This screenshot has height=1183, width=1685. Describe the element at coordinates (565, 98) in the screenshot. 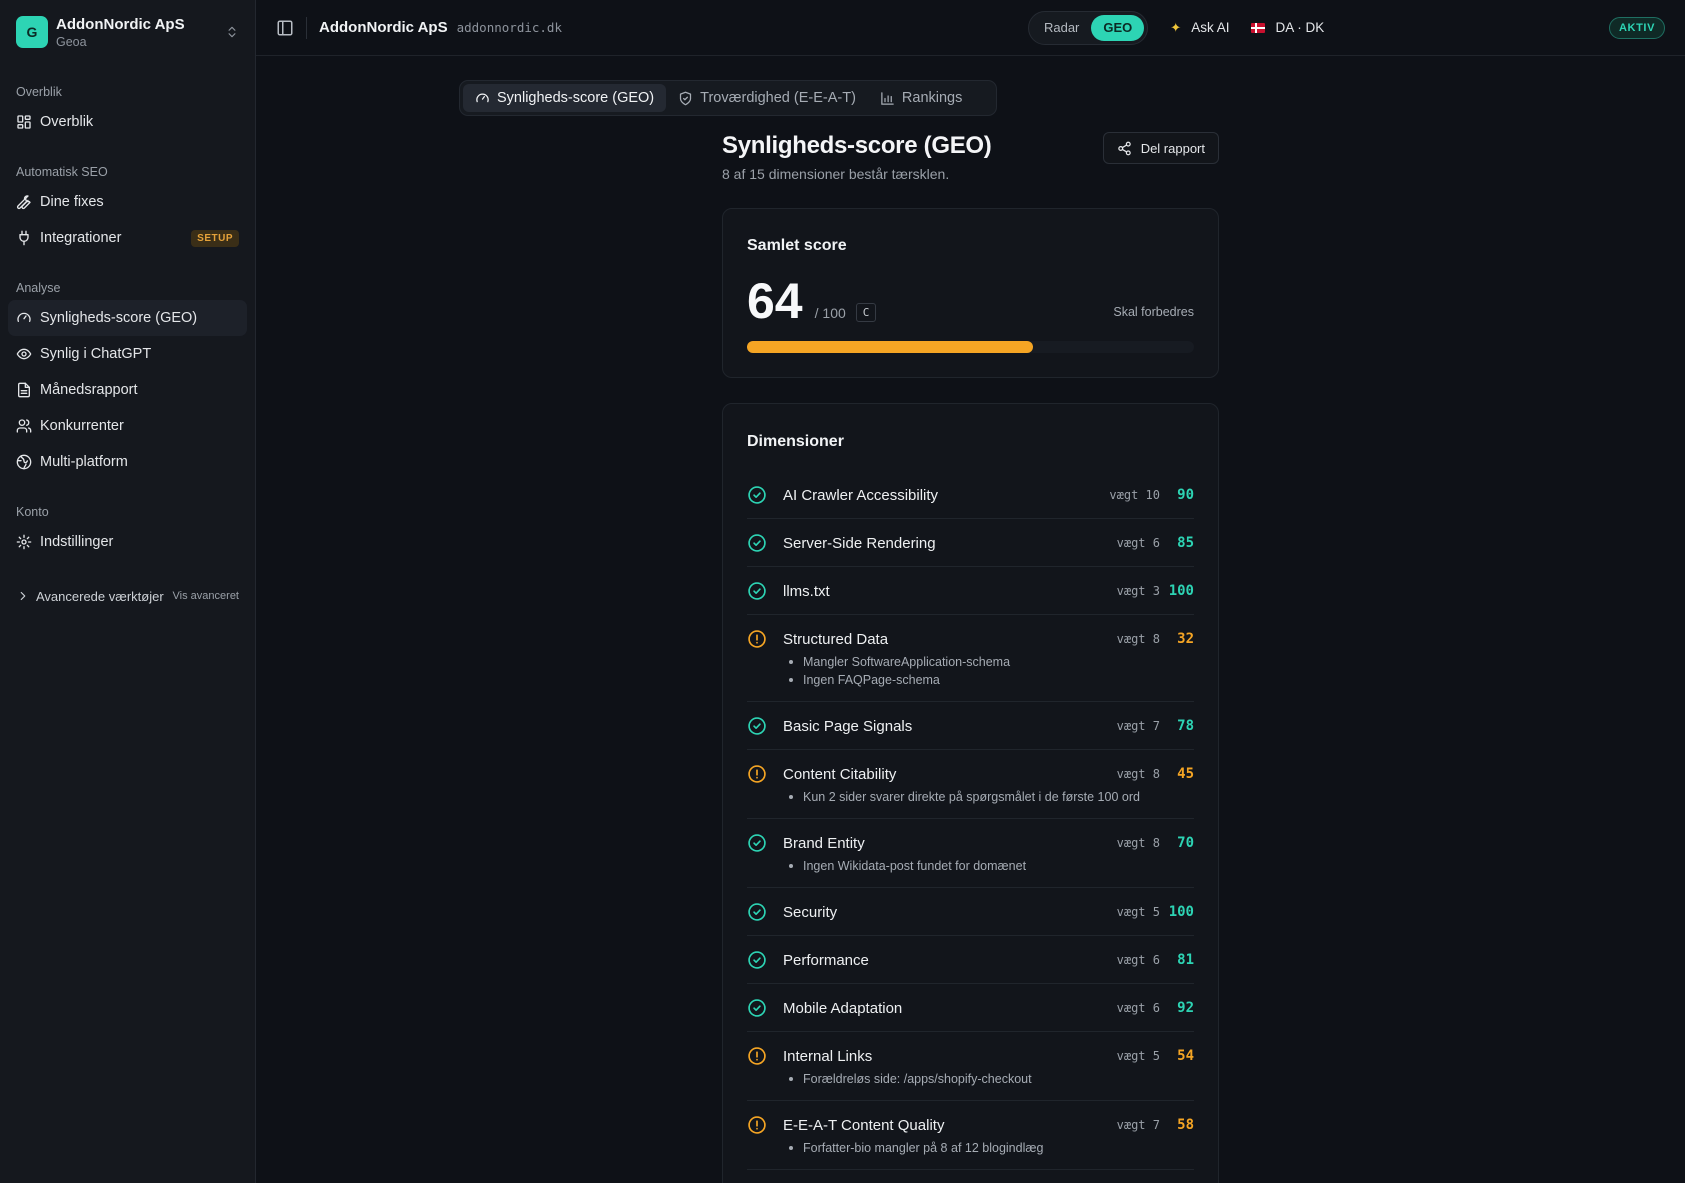

I see `tab-synligheds-score: Synligheds-score (GEO)` at that location.